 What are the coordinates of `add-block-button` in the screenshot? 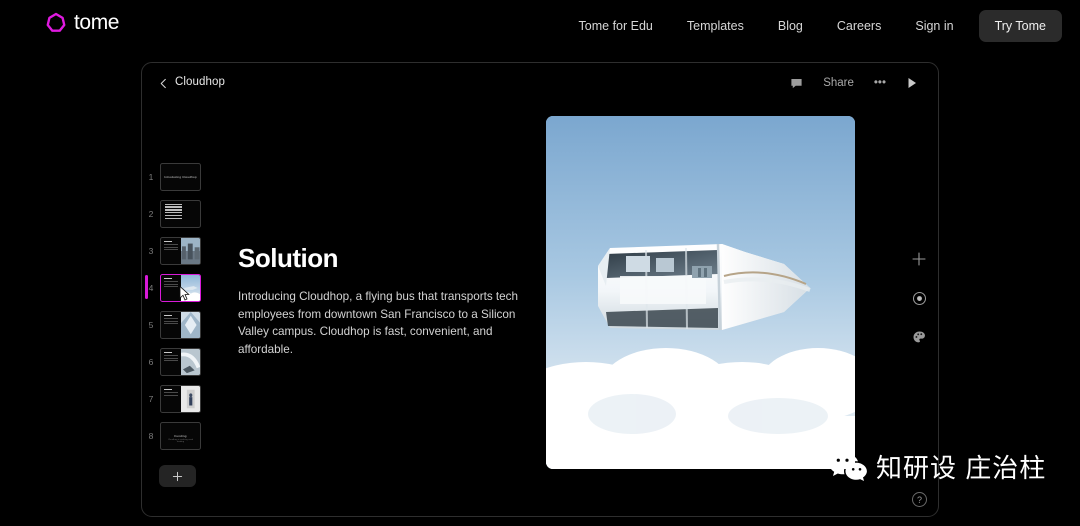 It's located at (919, 259).